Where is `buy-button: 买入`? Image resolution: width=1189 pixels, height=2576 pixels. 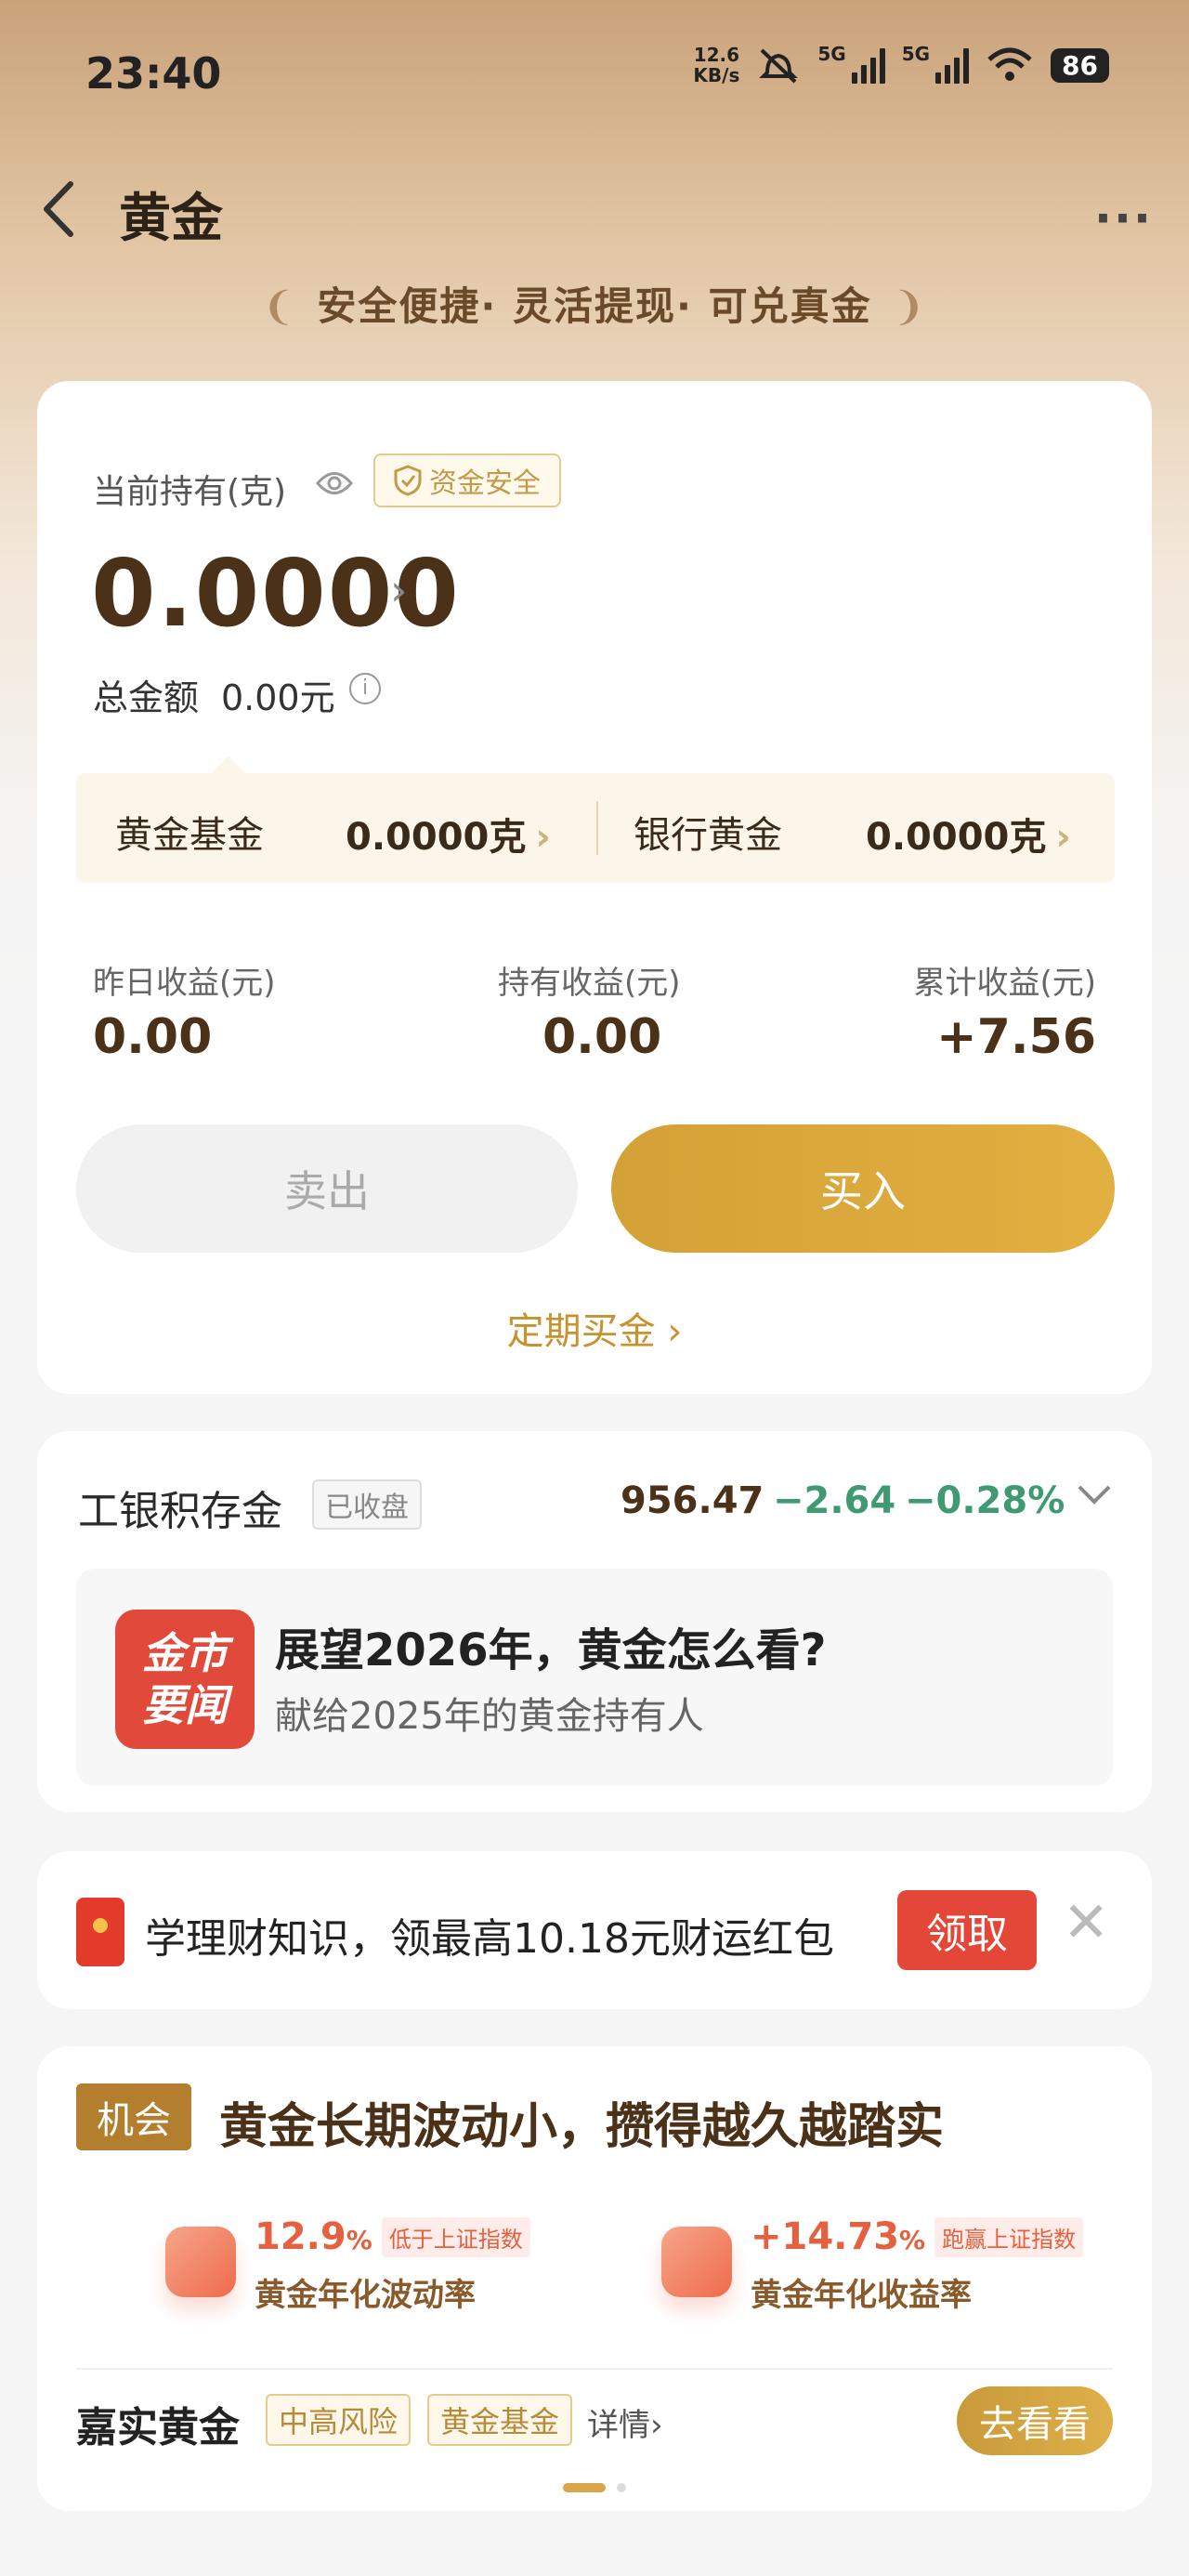 buy-button: 买入 is located at coordinates (863, 1188).